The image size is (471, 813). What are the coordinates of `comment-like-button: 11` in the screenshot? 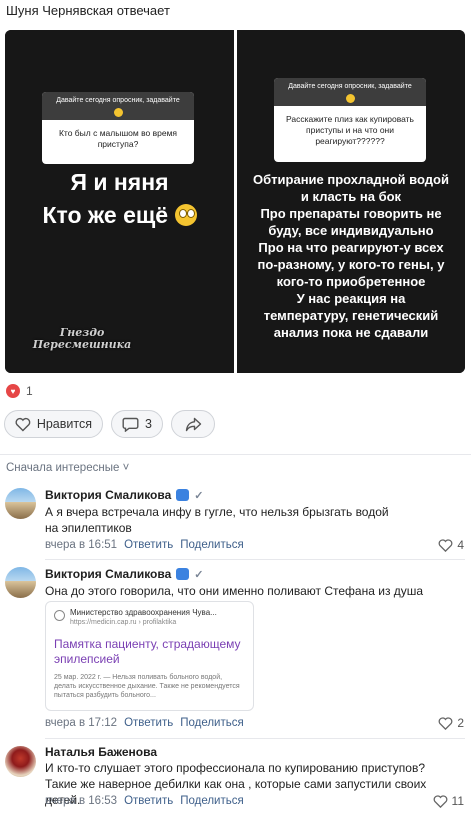 It's located at (448, 801).